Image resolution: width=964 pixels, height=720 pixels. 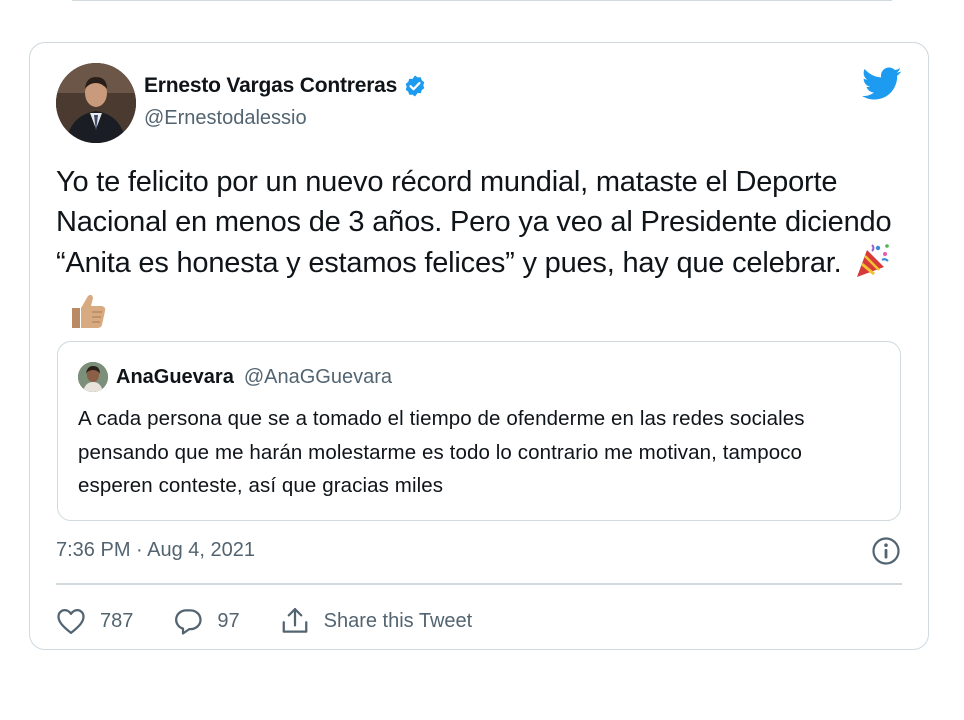 I want to click on tweet-actions: 787 97 Share this Tweet, so click(x=284, y=621).